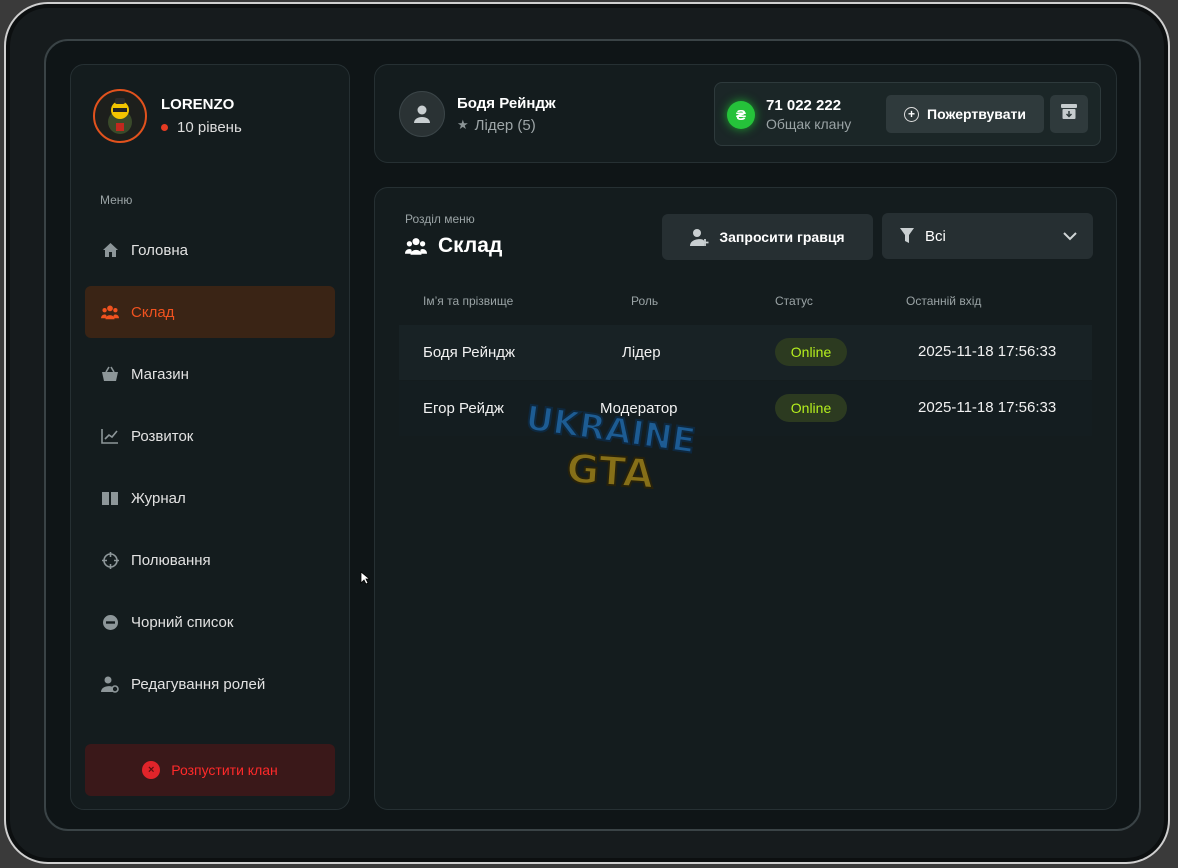 The image size is (1178, 868). I want to click on chart-icon, so click(110, 436).